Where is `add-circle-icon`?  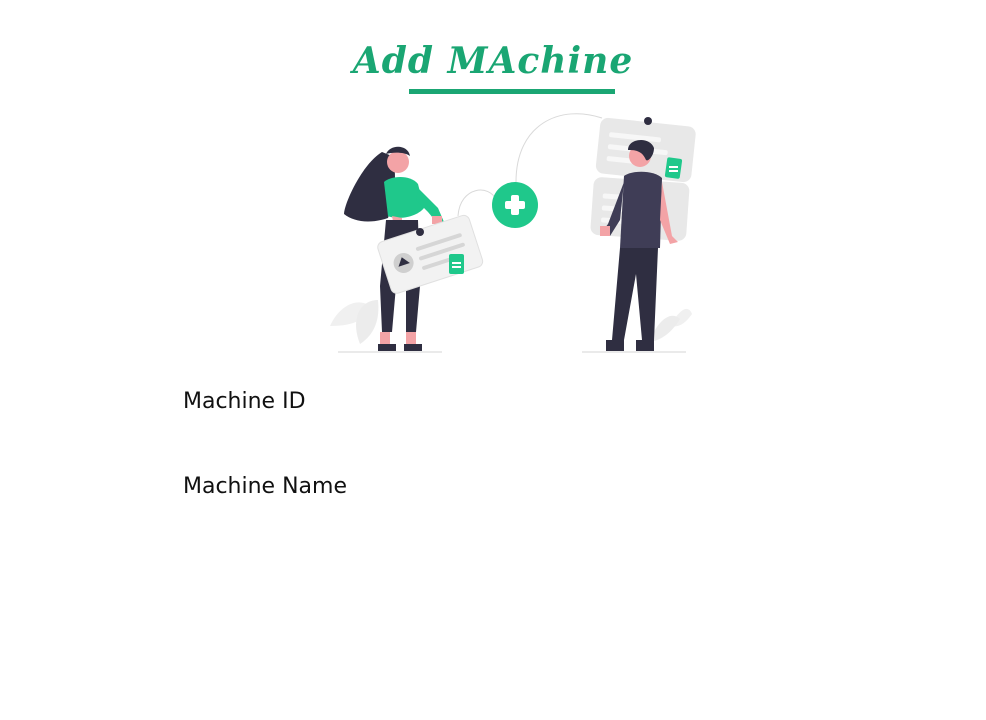 add-circle-icon is located at coordinates (515, 205).